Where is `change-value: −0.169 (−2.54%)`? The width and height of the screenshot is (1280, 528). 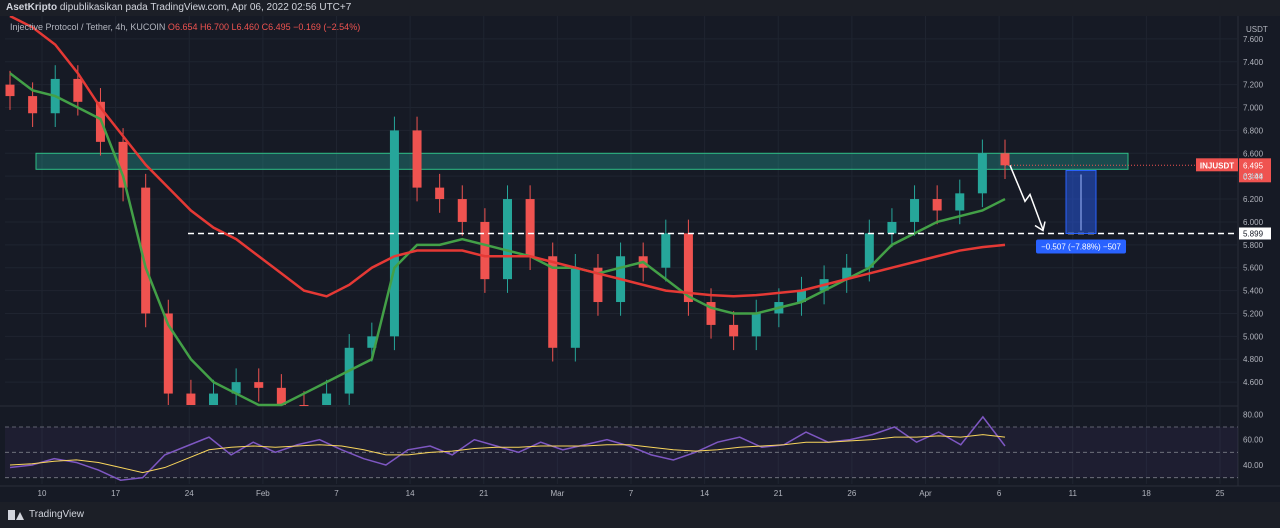 change-value: −0.169 (−2.54%) is located at coordinates (327, 27).